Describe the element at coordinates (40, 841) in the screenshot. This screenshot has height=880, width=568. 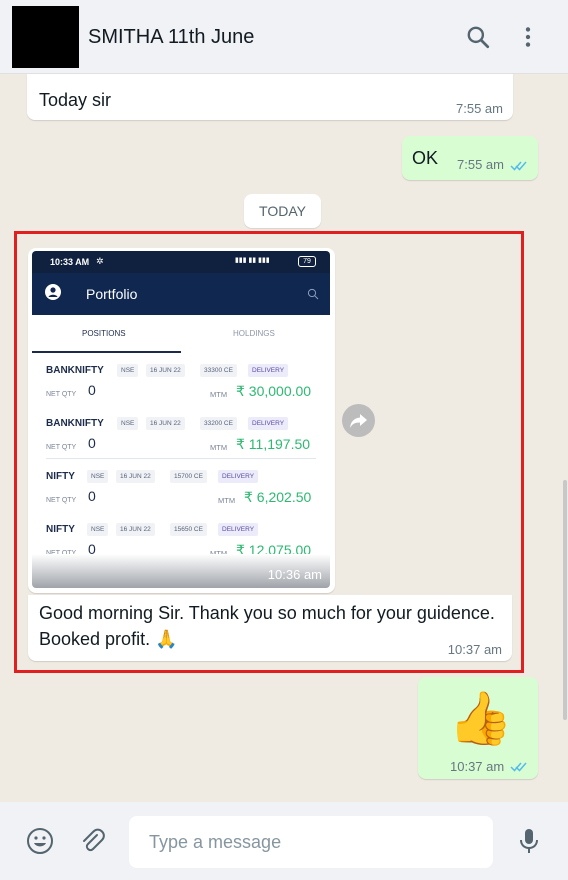
I see `emoji-icon` at that location.